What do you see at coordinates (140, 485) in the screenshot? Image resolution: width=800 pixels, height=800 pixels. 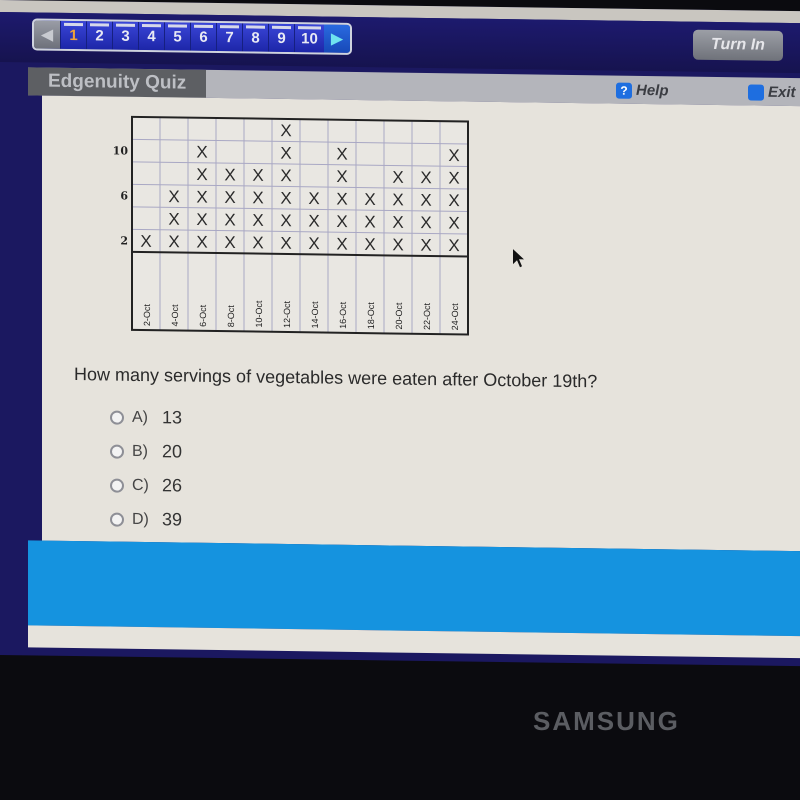 I see `choice-letter: C)` at bounding box center [140, 485].